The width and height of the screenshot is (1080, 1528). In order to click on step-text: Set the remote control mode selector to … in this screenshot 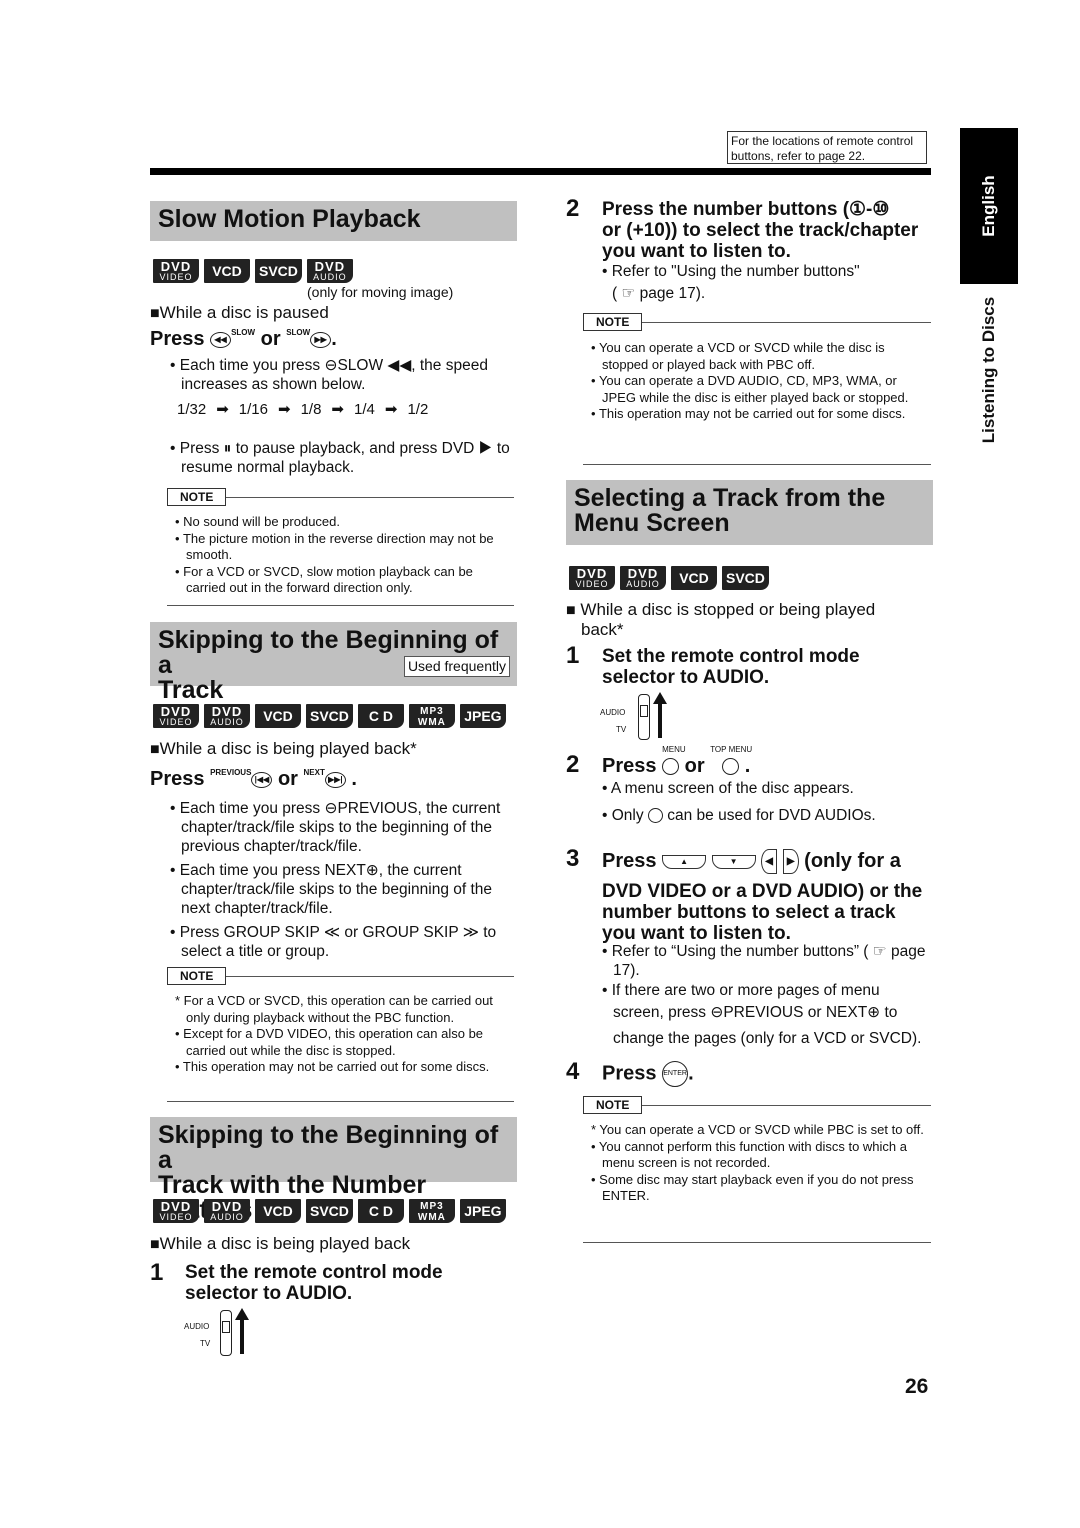, I will do `click(314, 1283)`.